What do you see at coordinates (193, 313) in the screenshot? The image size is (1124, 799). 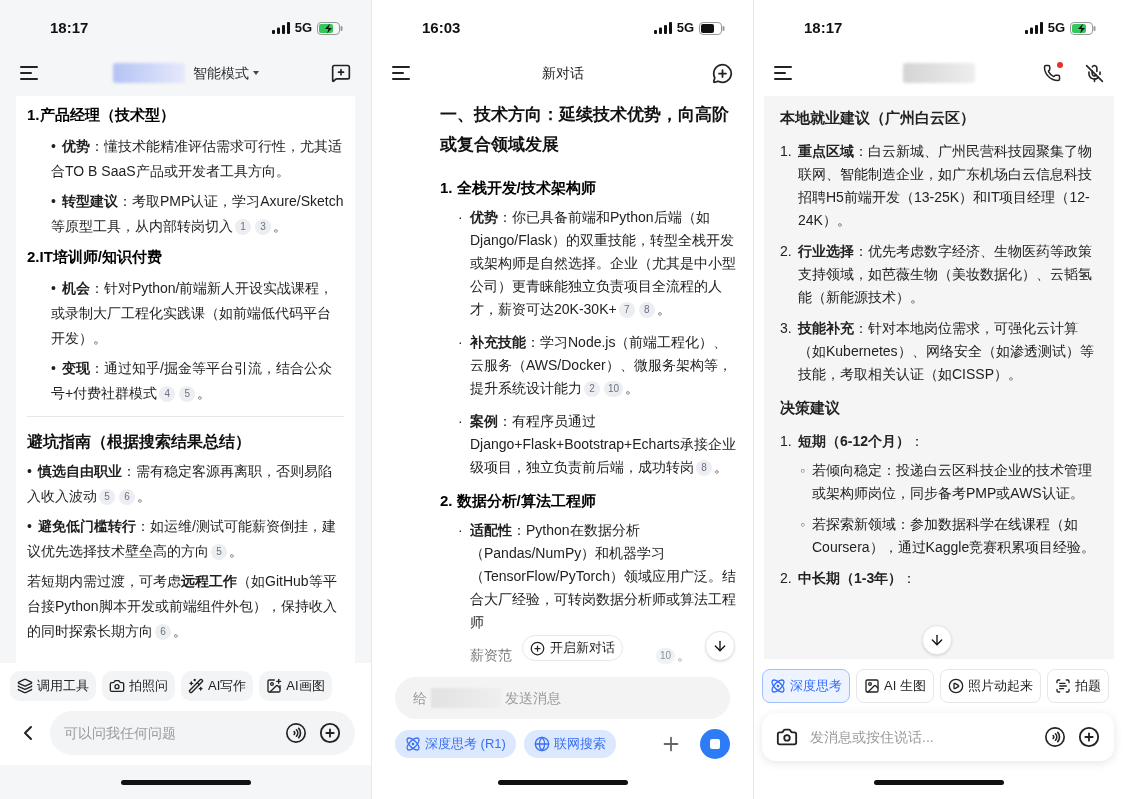 I see `paragraph-text: • 机会：针对Python/前端新人开设实战课程，或录制大厂工程化实践课（如前端低代码平台开发）。` at bounding box center [193, 313].